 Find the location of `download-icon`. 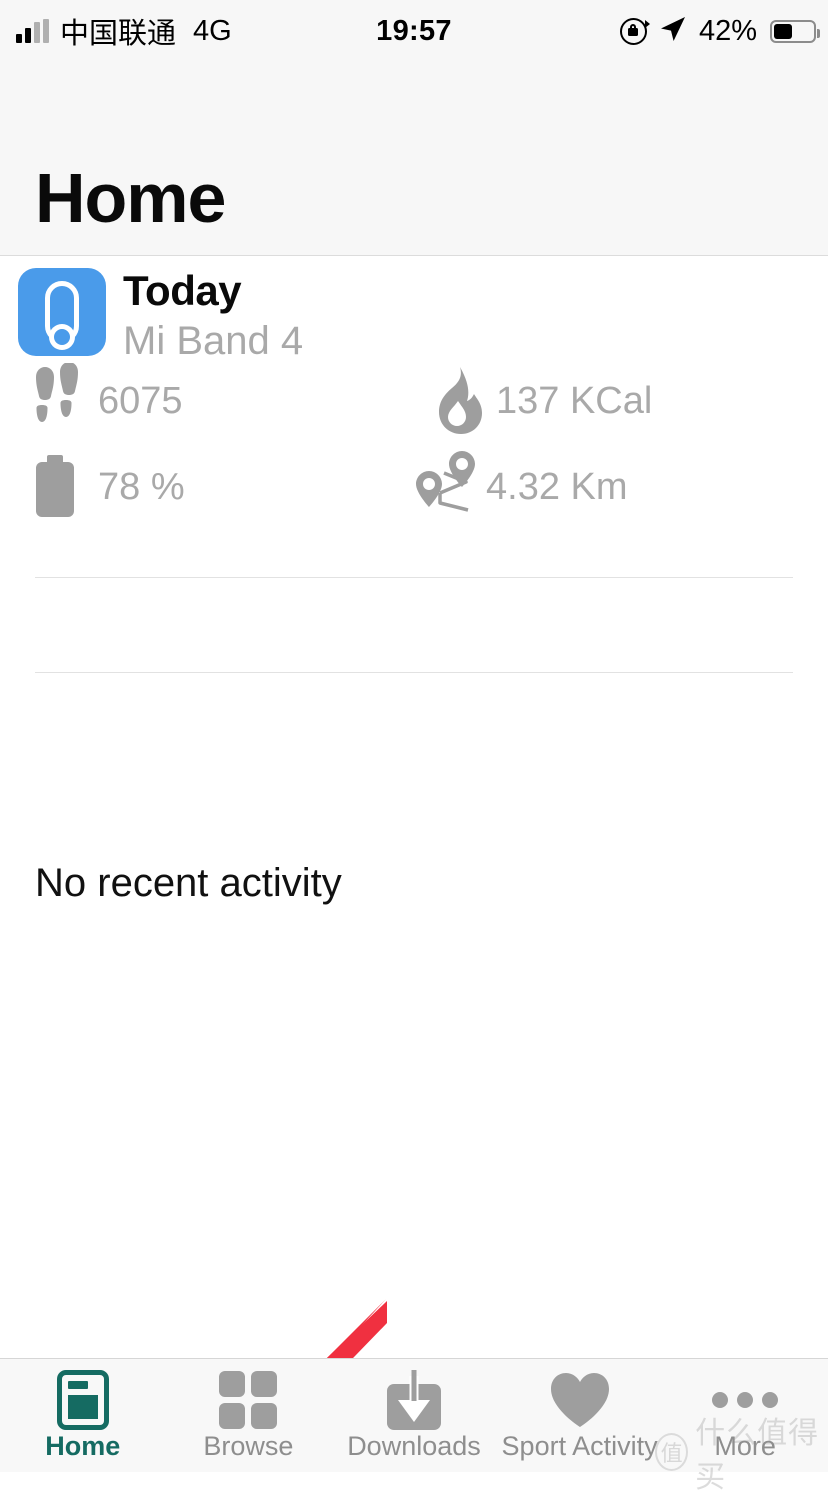

download-icon is located at coordinates (414, 1400).